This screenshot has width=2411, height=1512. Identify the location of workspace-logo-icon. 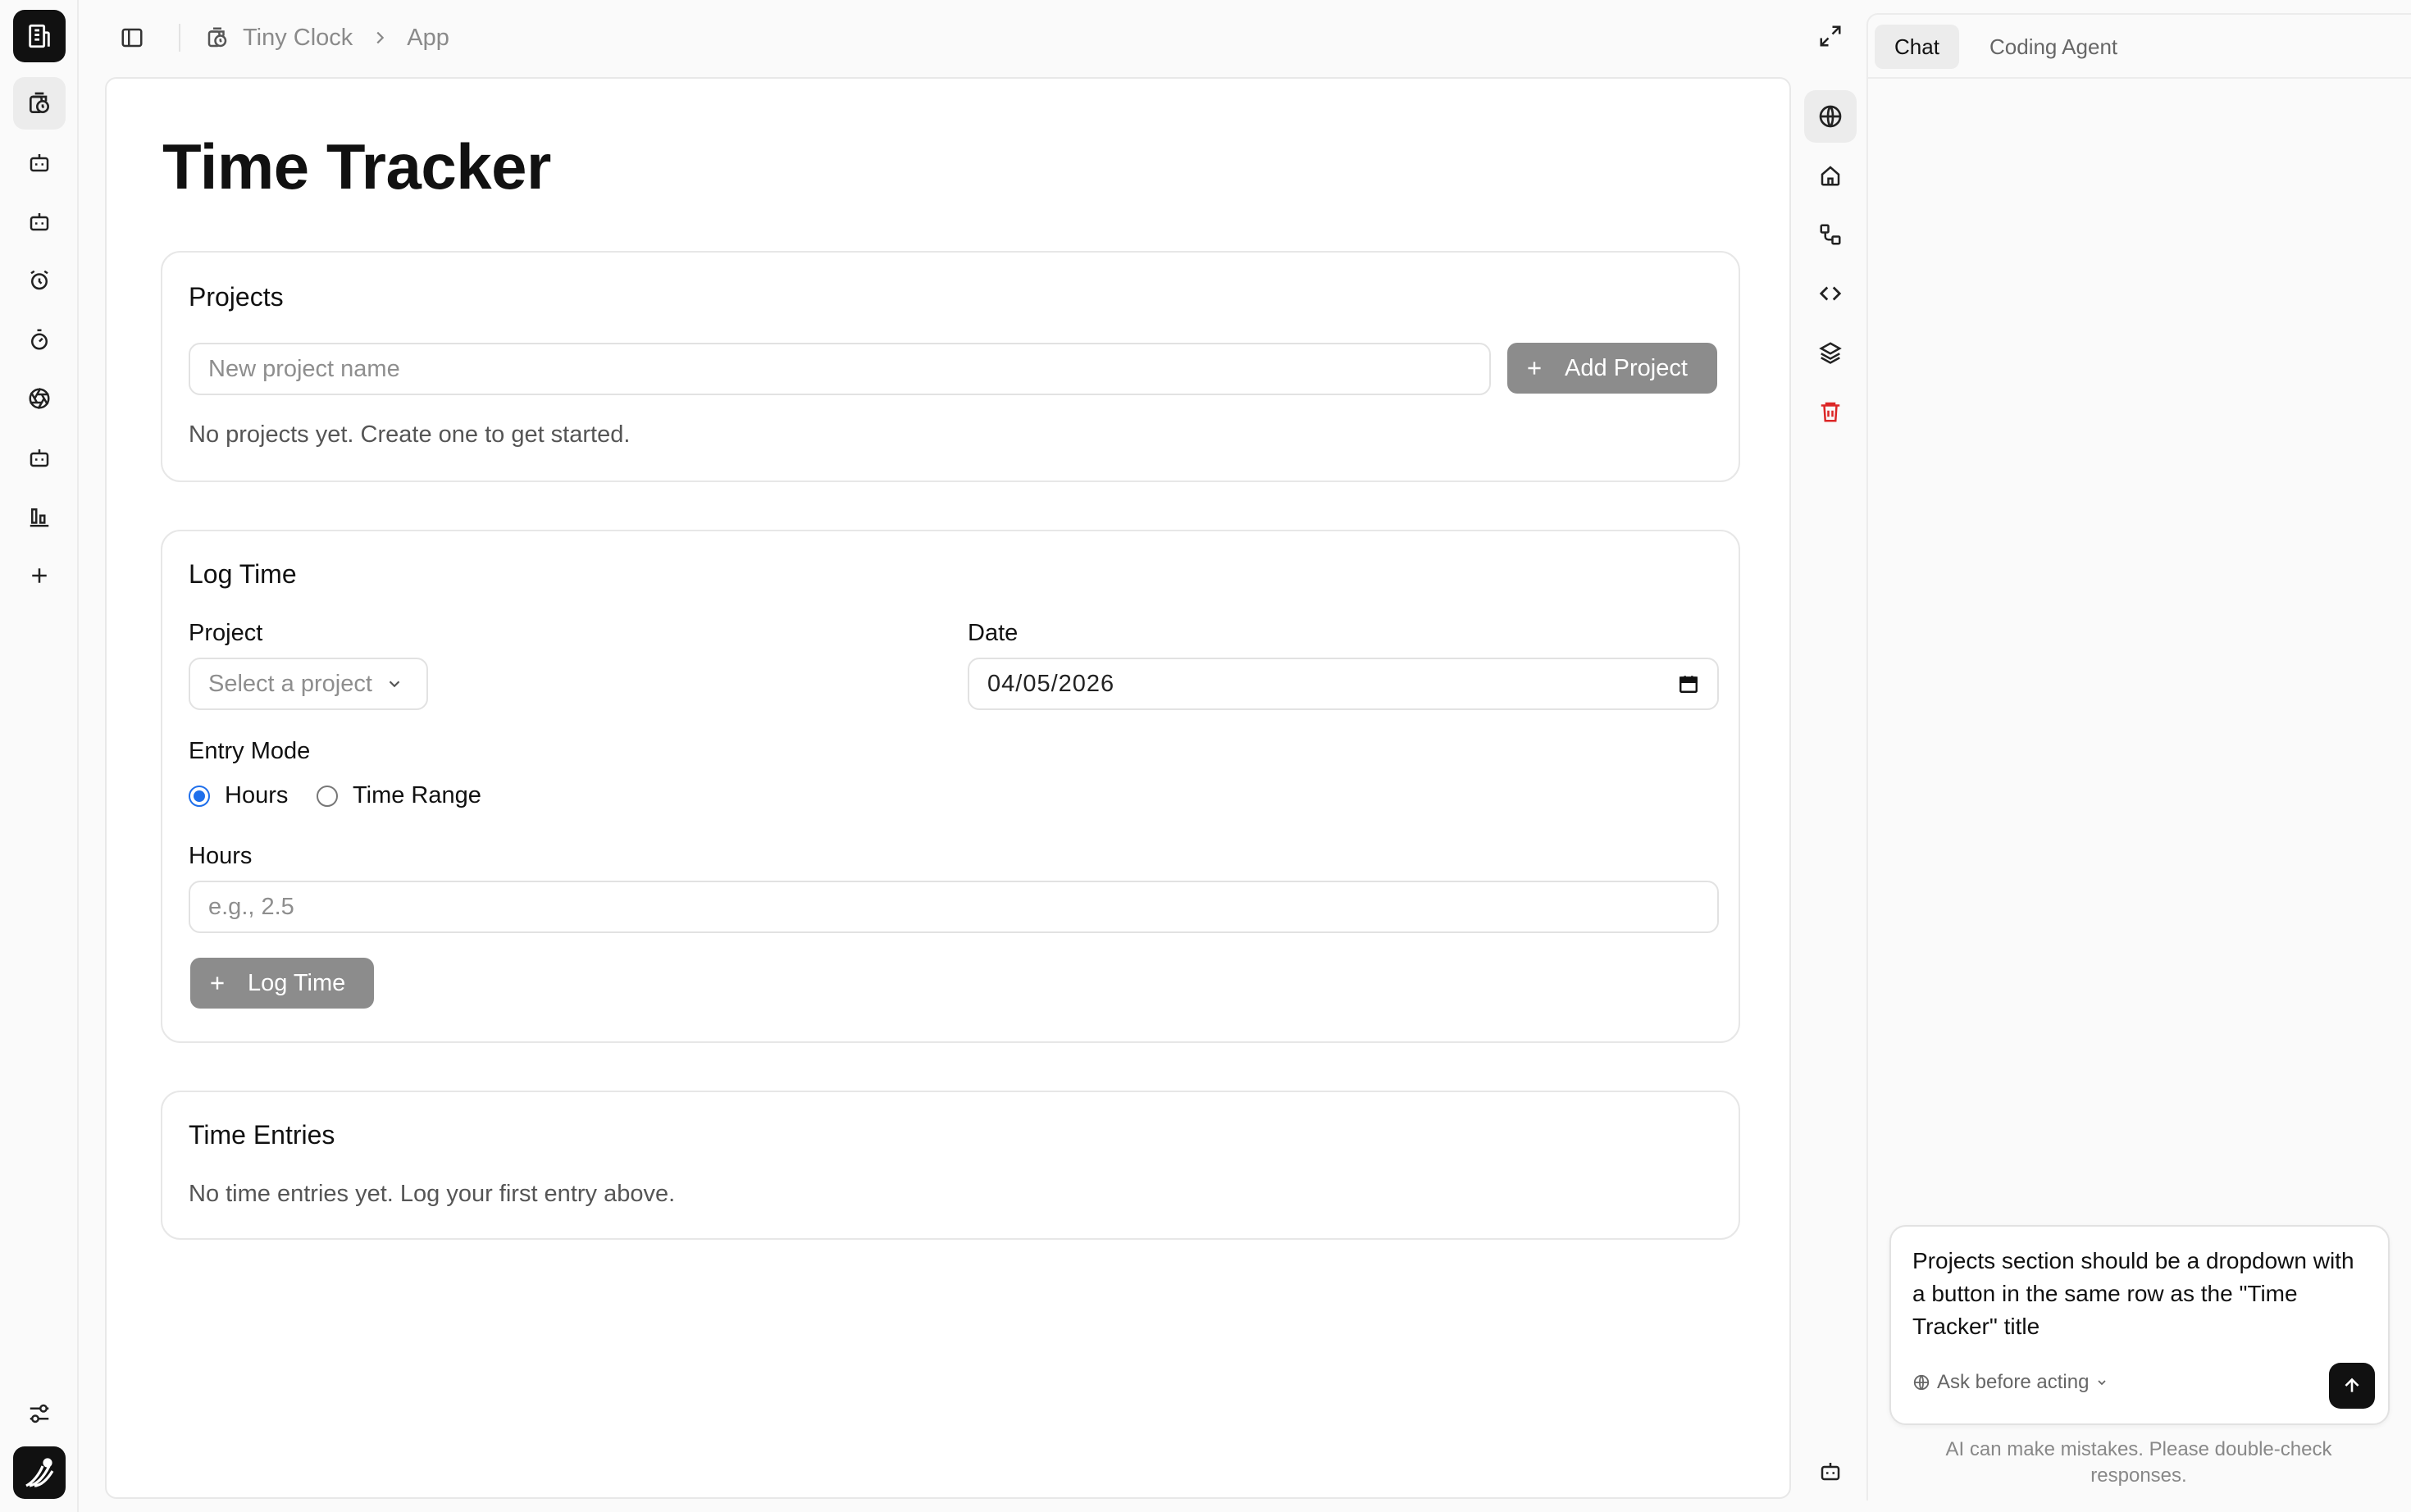
(39, 36).